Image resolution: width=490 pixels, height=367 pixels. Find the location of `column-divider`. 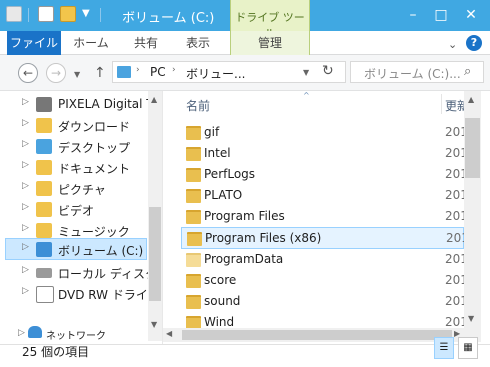

column-divider is located at coordinates (441, 104).